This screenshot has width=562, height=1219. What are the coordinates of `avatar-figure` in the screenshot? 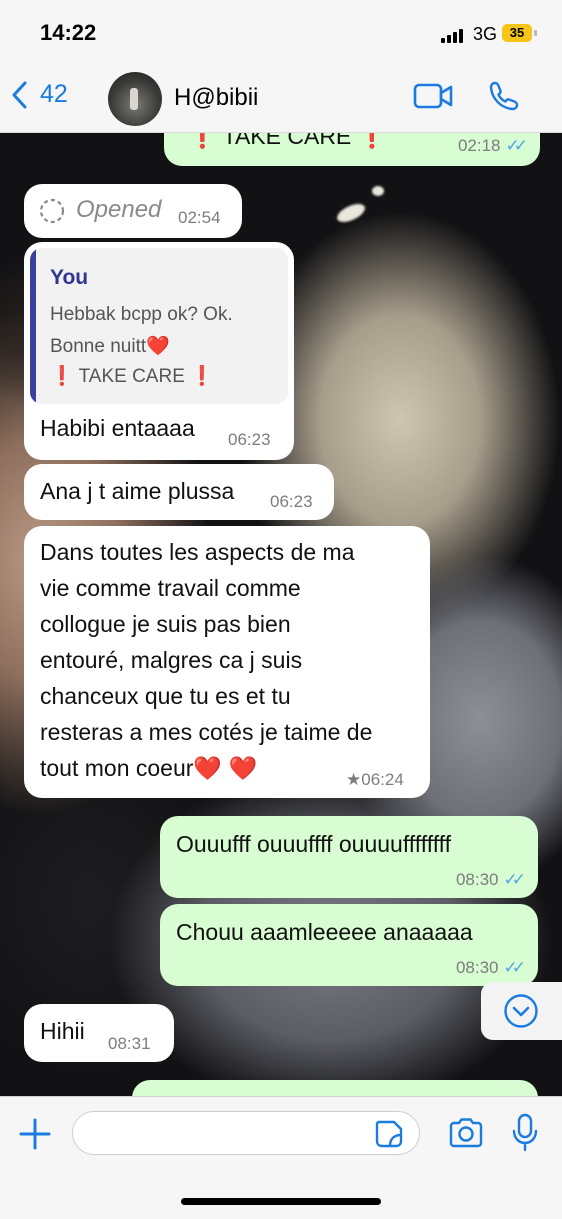 It's located at (134, 99).